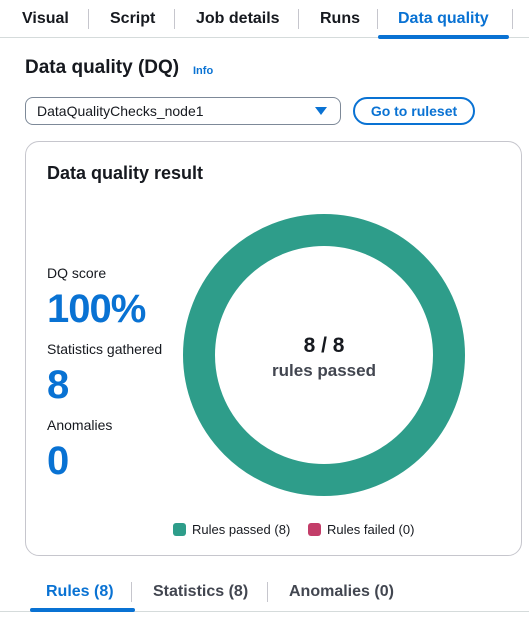  I want to click on statistics-value: 8, so click(58, 385).